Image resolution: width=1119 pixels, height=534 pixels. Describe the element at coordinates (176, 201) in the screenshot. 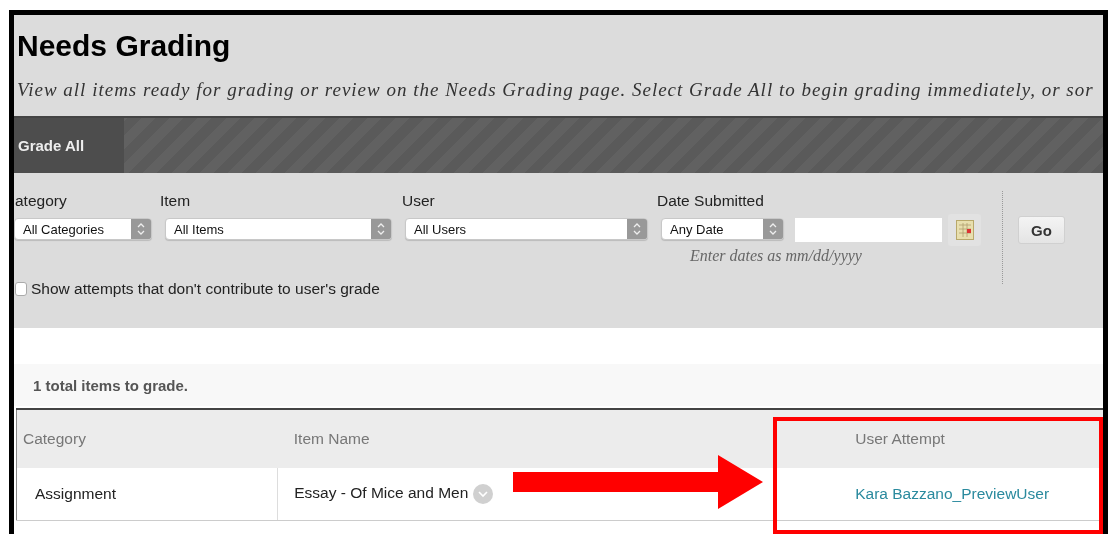

I see `filter-label: Item` at that location.